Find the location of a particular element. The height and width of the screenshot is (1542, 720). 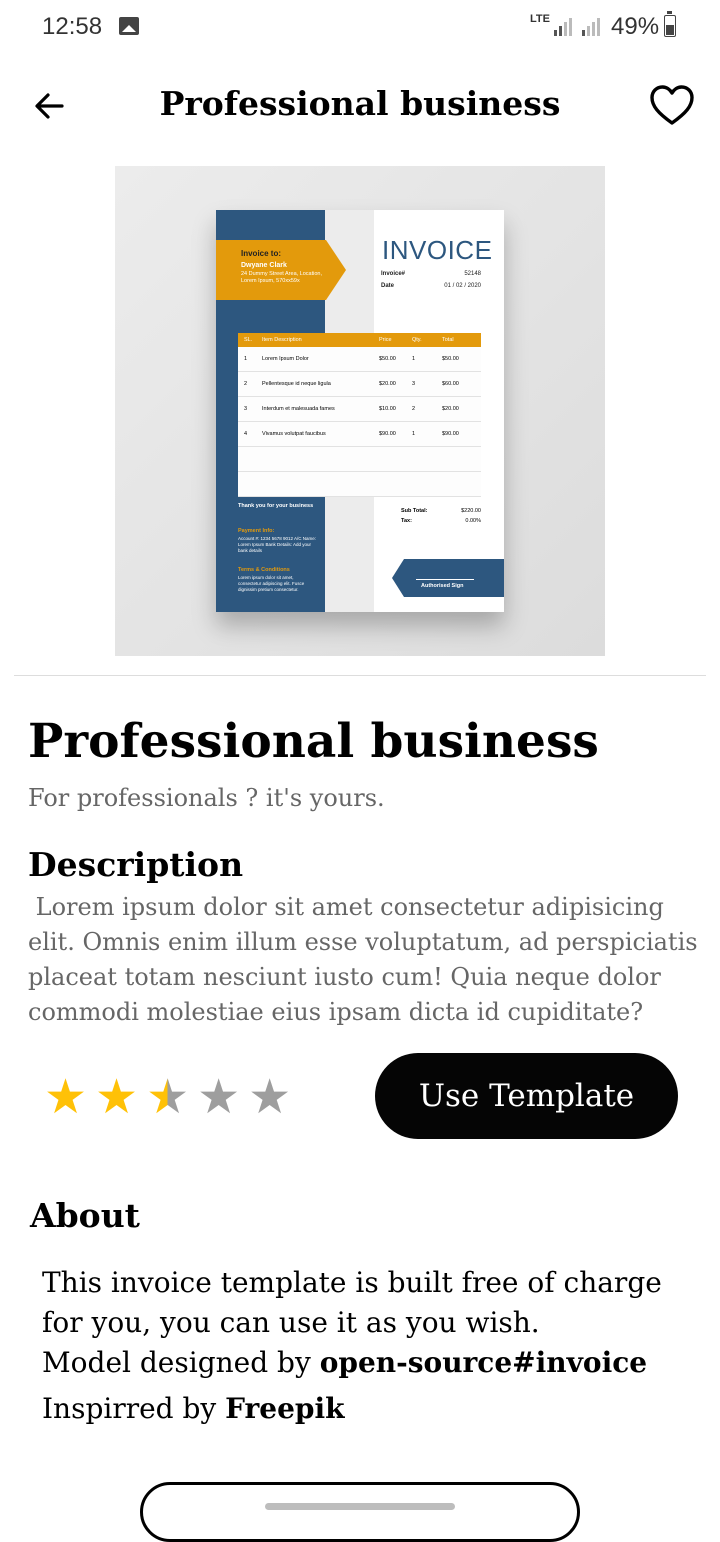

rating-stars: ★ ★ ★ ★ ★ is located at coordinates (167, 1097).